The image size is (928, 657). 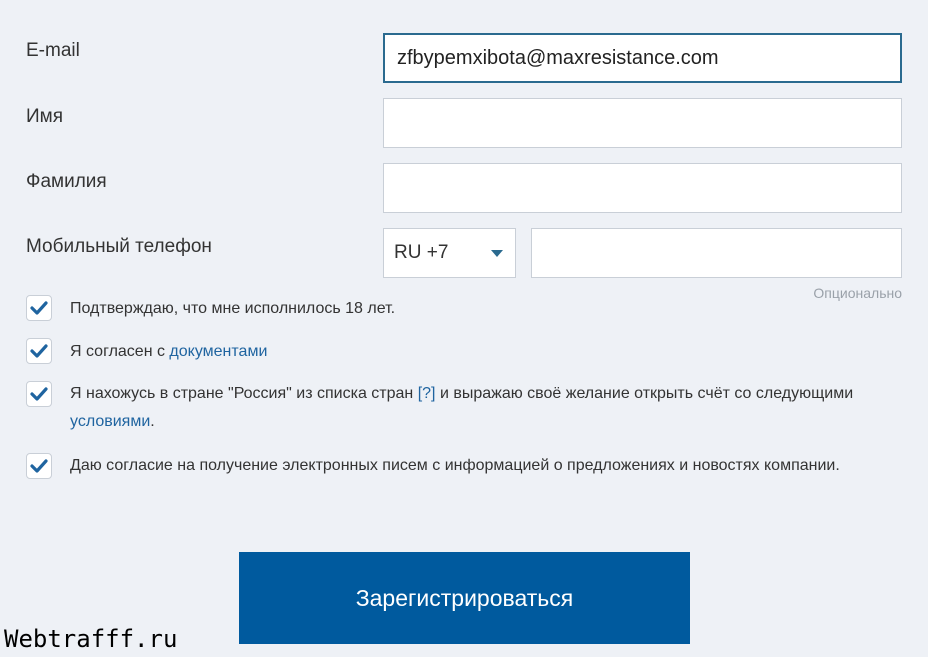 I want to click on watermark-text: Webtrafff.ru, so click(x=91, y=639).